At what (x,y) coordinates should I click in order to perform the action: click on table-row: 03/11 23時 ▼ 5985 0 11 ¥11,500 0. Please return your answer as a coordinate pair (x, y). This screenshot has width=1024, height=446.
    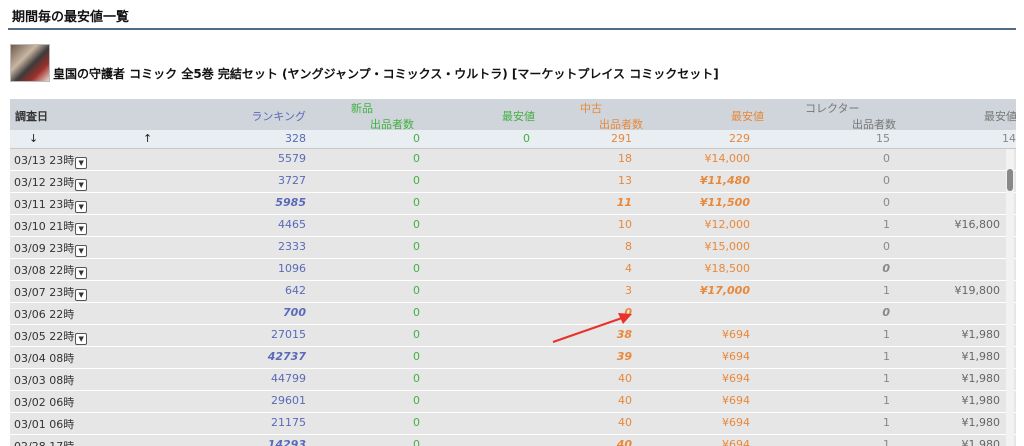
    Looking at the image, I should click on (513, 204).